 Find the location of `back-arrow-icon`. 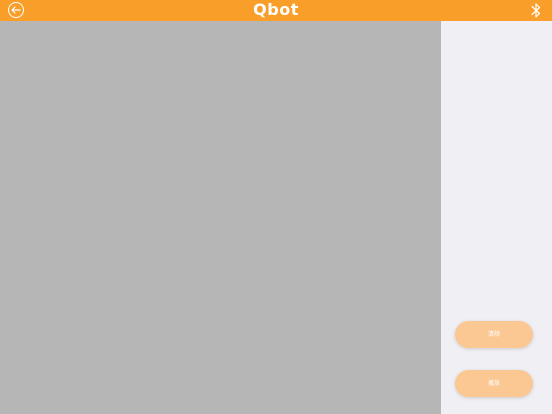

back-arrow-icon is located at coordinates (16, 10).